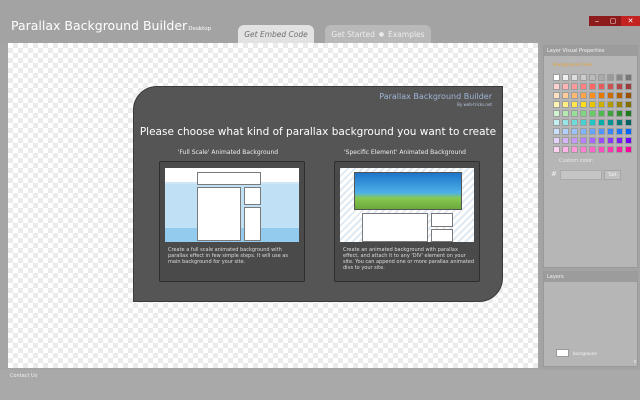  Describe the element at coordinates (612, 175) in the screenshot. I see `set-color-button: Set` at that location.